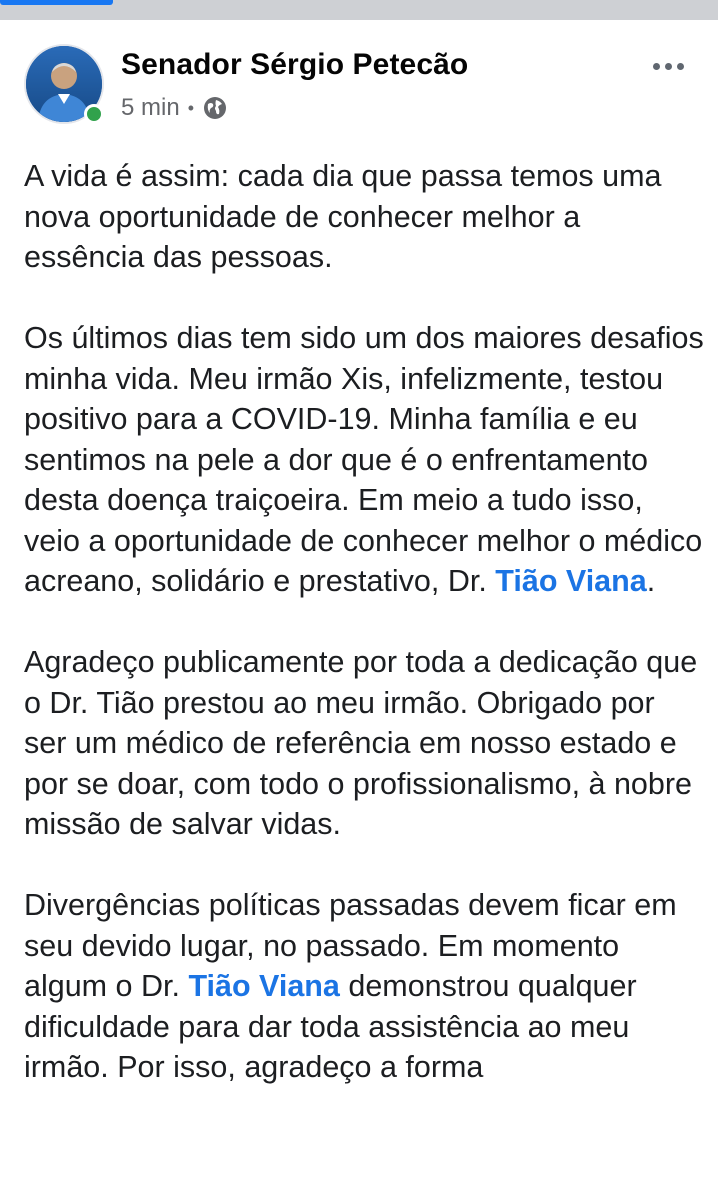 This screenshot has width=718, height=1182. What do you see at coordinates (294, 65) in the screenshot?
I see `author-name: Senador Sérgio Petecão` at bounding box center [294, 65].